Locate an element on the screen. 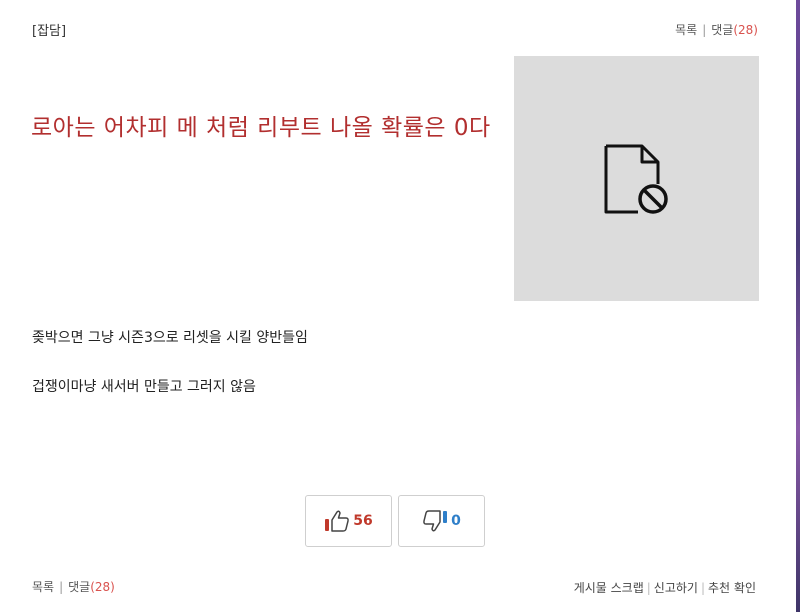 This screenshot has width=800, height=612. list-link: 목록 is located at coordinates (686, 30).